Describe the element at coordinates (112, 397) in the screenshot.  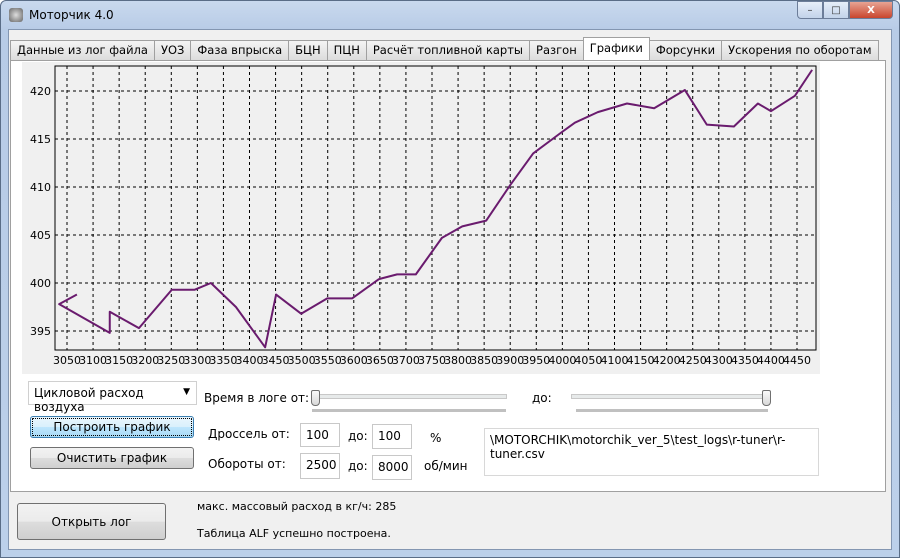
I see `parameter-select: Цикловой расход воздуха ▼` at that location.